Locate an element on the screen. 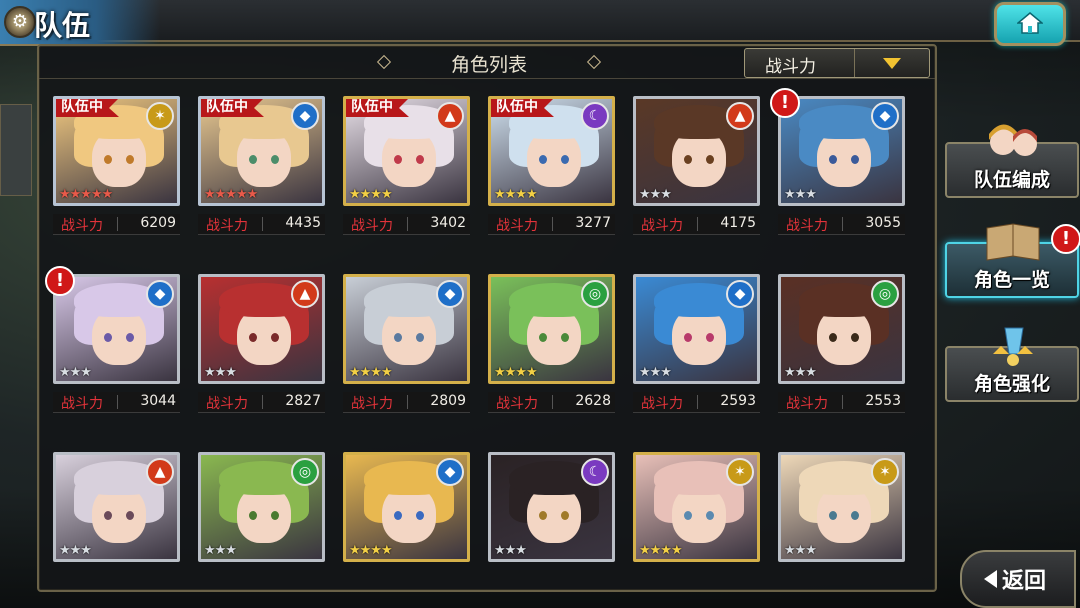  character-card: ◆ ★★★★ is located at coordinates (406, 507).